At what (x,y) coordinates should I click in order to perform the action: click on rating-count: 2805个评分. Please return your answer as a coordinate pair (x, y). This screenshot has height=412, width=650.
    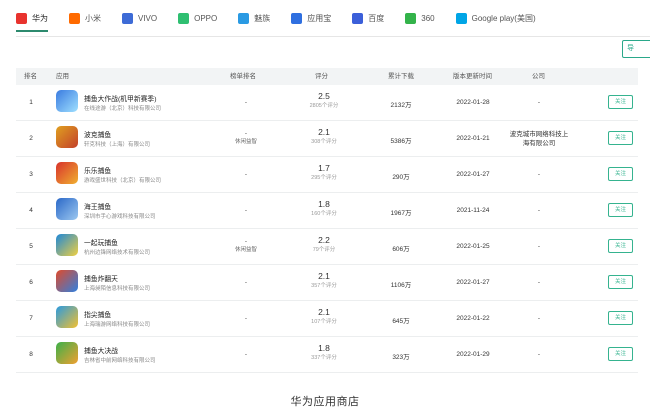
    Looking at the image, I should click on (324, 106).